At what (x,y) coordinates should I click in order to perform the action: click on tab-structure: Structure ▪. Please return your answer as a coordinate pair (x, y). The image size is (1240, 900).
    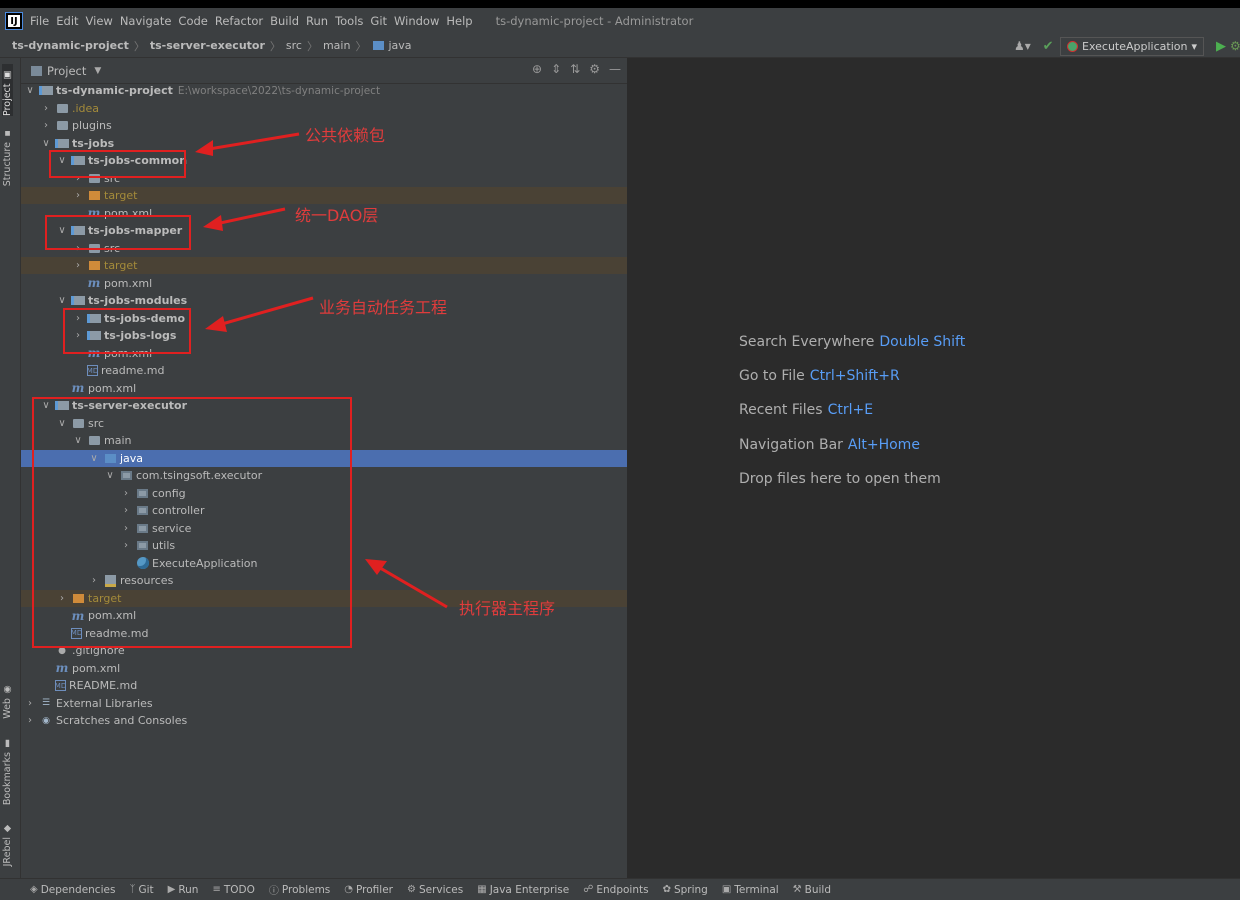
    Looking at the image, I should click on (7, 157).